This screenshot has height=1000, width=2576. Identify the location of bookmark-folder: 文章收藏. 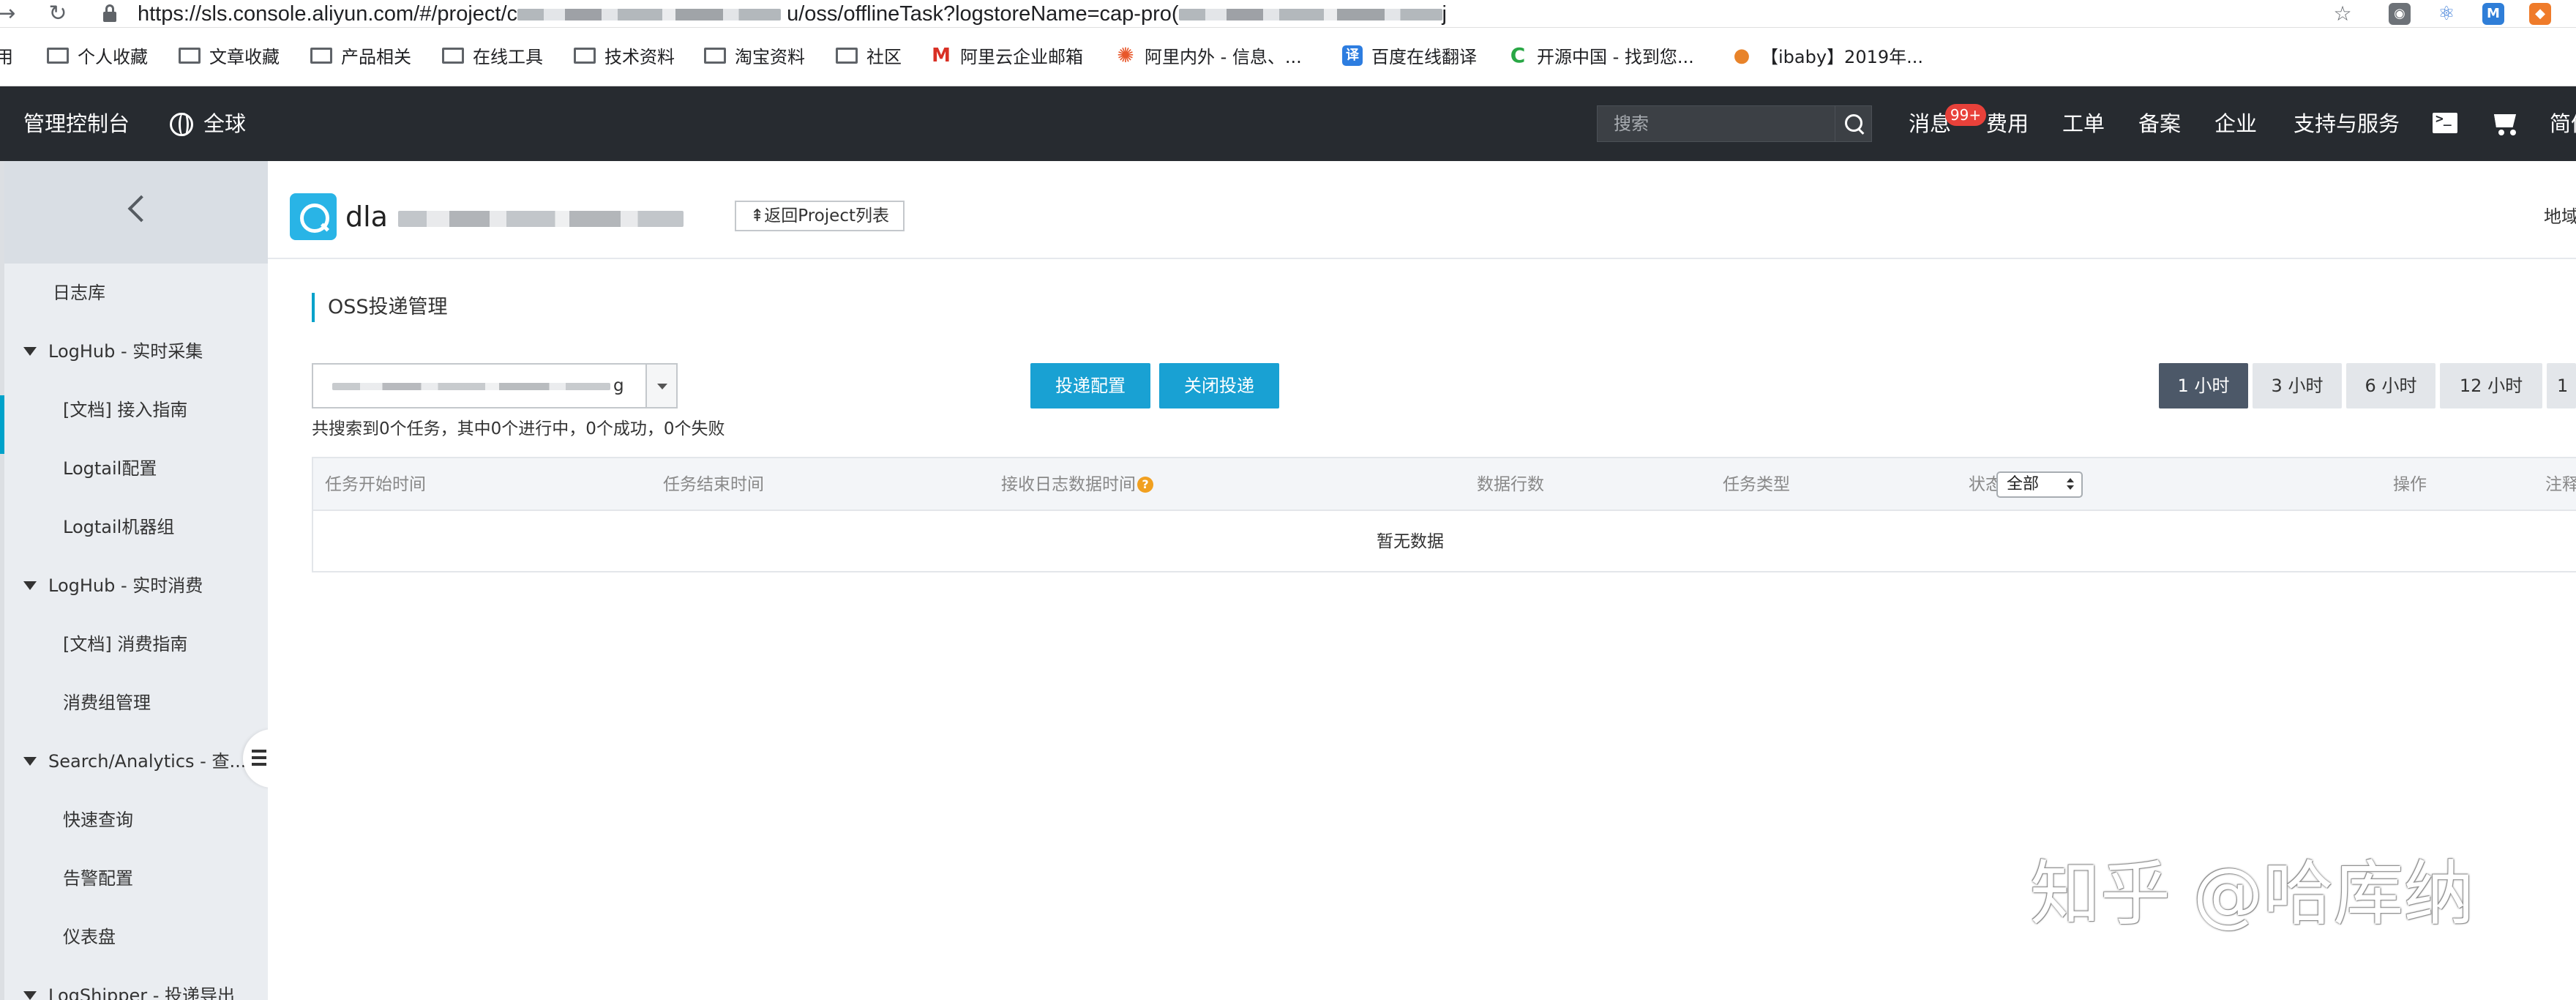
(229, 57).